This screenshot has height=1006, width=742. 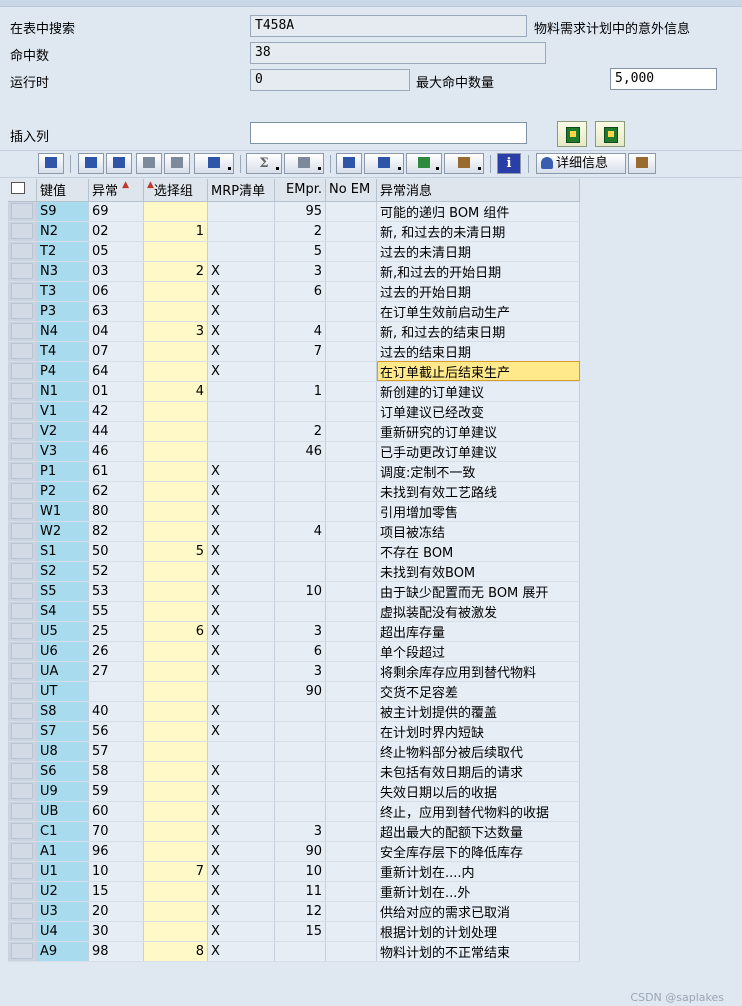 What do you see at coordinates (62, 351) in the screenshot?
I see `cell-key: T4` at bounding box center [62, 351].